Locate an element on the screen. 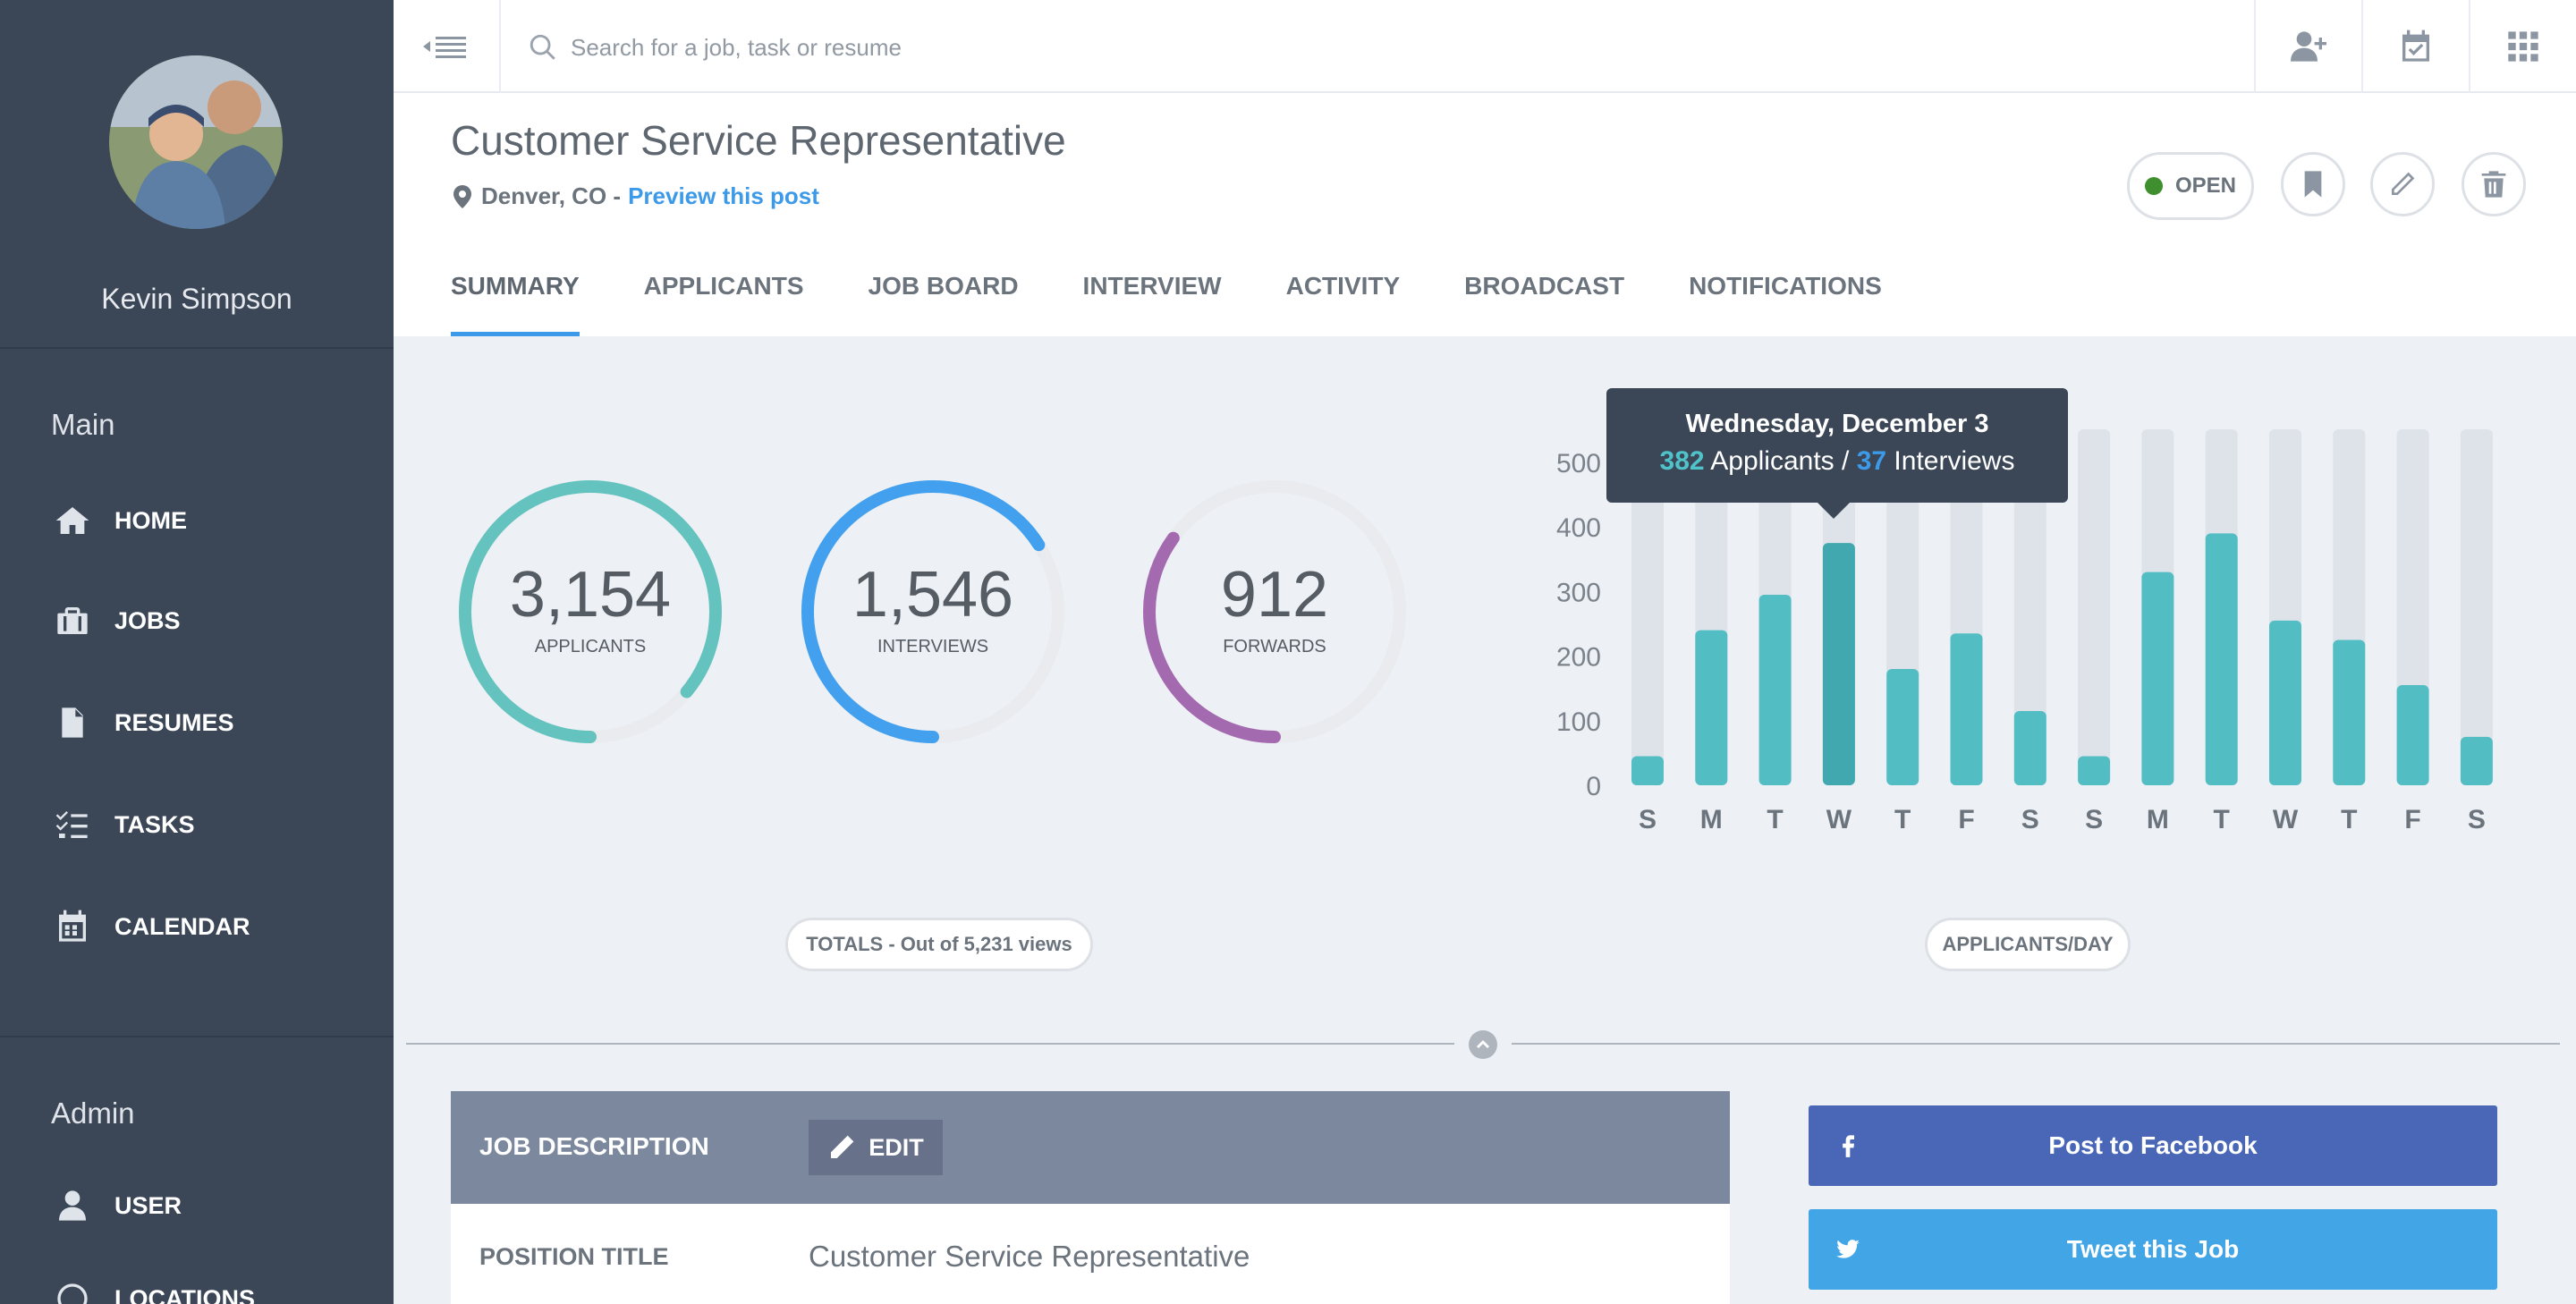 The image size is (2576, 1304). facebook-label: Post to Facebook is located at coordinates (2153, 1145).